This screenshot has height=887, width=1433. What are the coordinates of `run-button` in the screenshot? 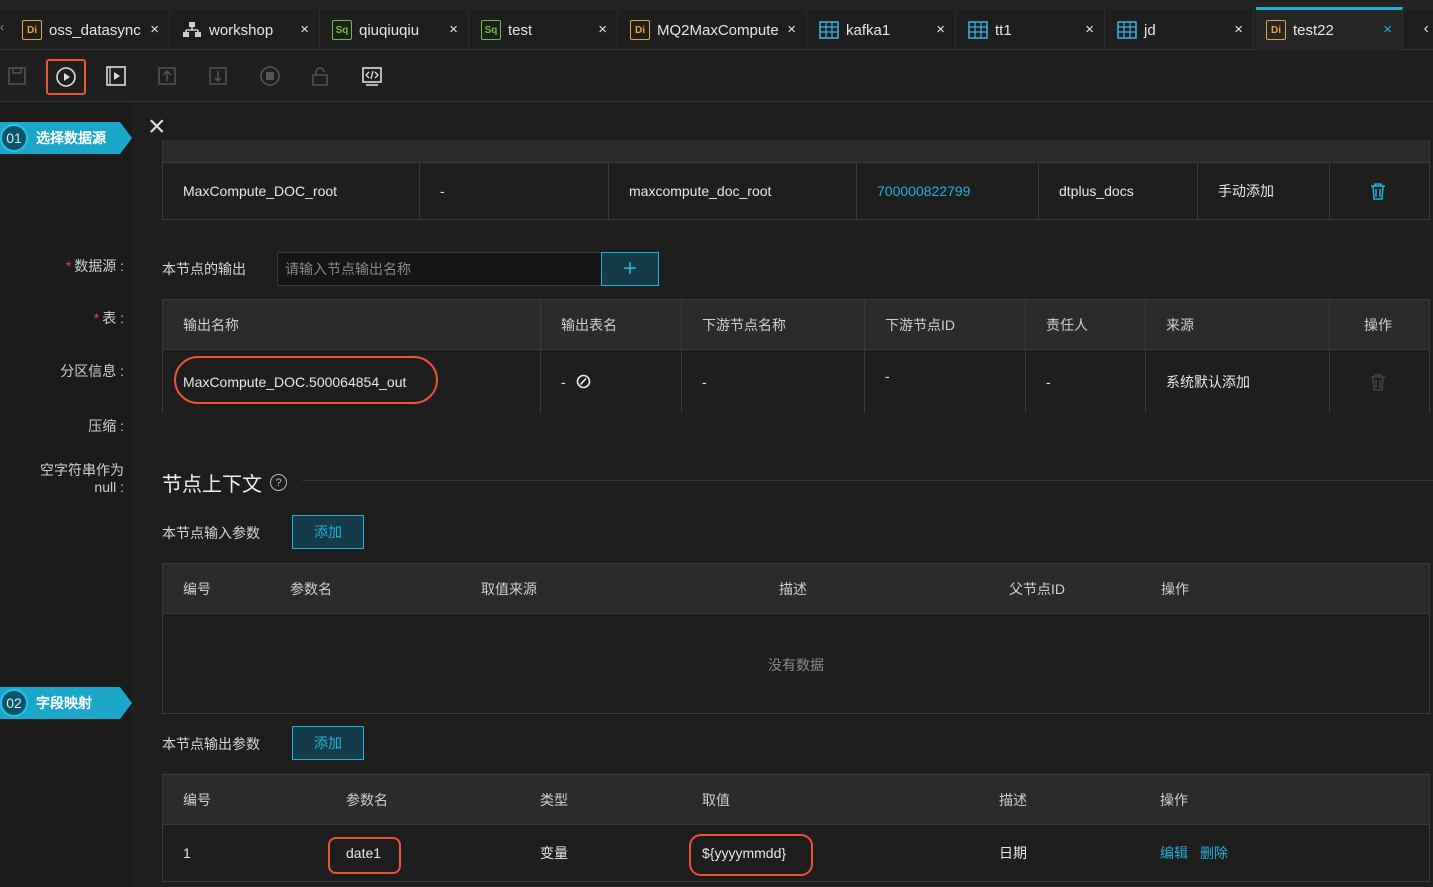 It's located at (66, 77).